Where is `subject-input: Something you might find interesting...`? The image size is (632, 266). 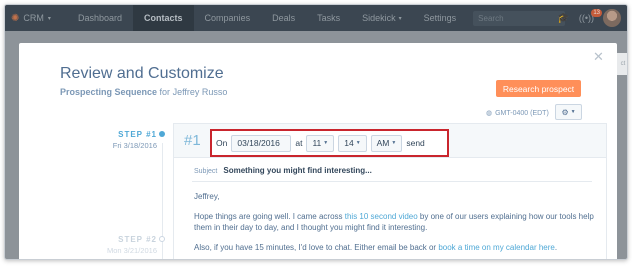
subject-input: Something you might find interesting... is located at coordinates (297, 170).